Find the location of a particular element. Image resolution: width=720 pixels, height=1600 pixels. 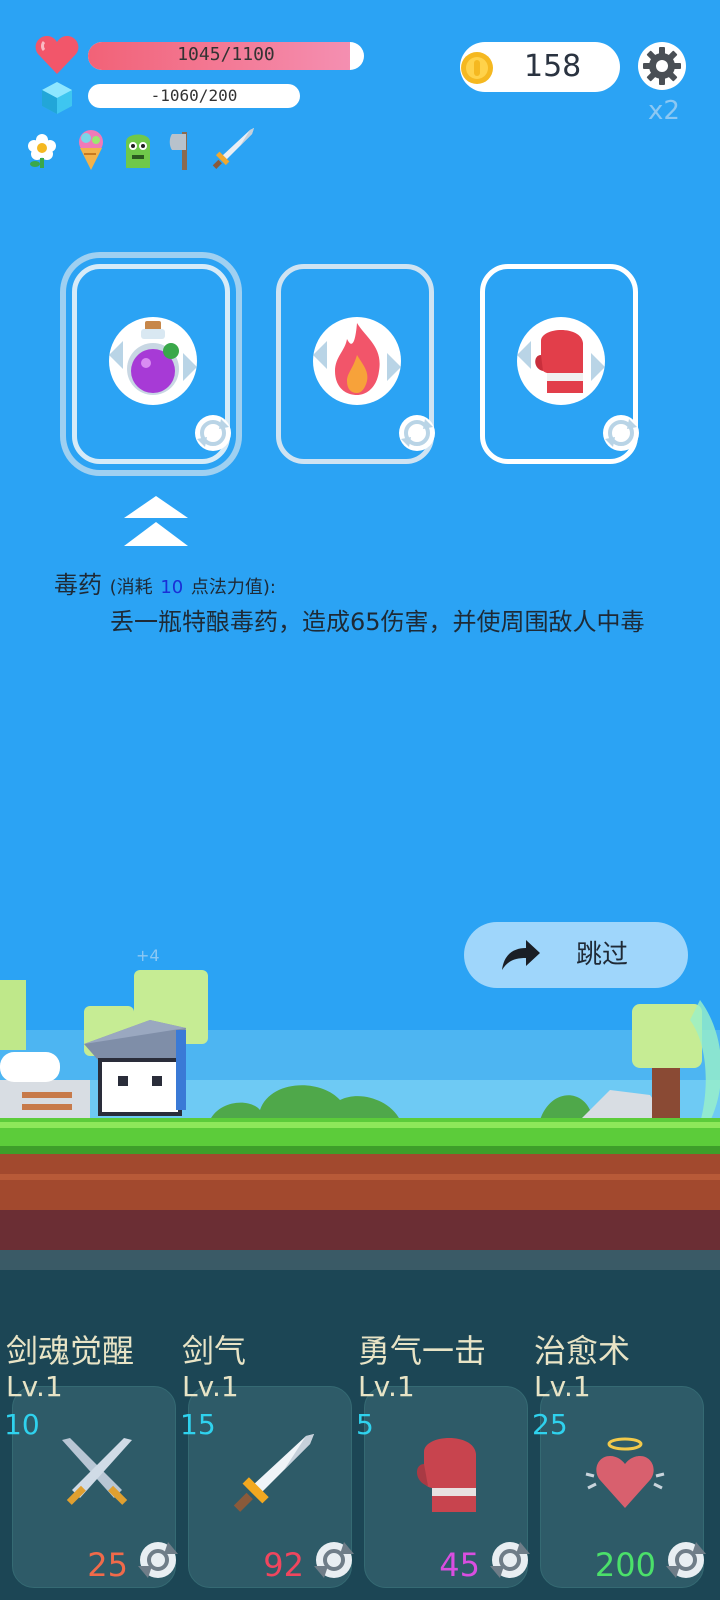

skill-name: 勇气一击 is located at coordinates (422, 1351).